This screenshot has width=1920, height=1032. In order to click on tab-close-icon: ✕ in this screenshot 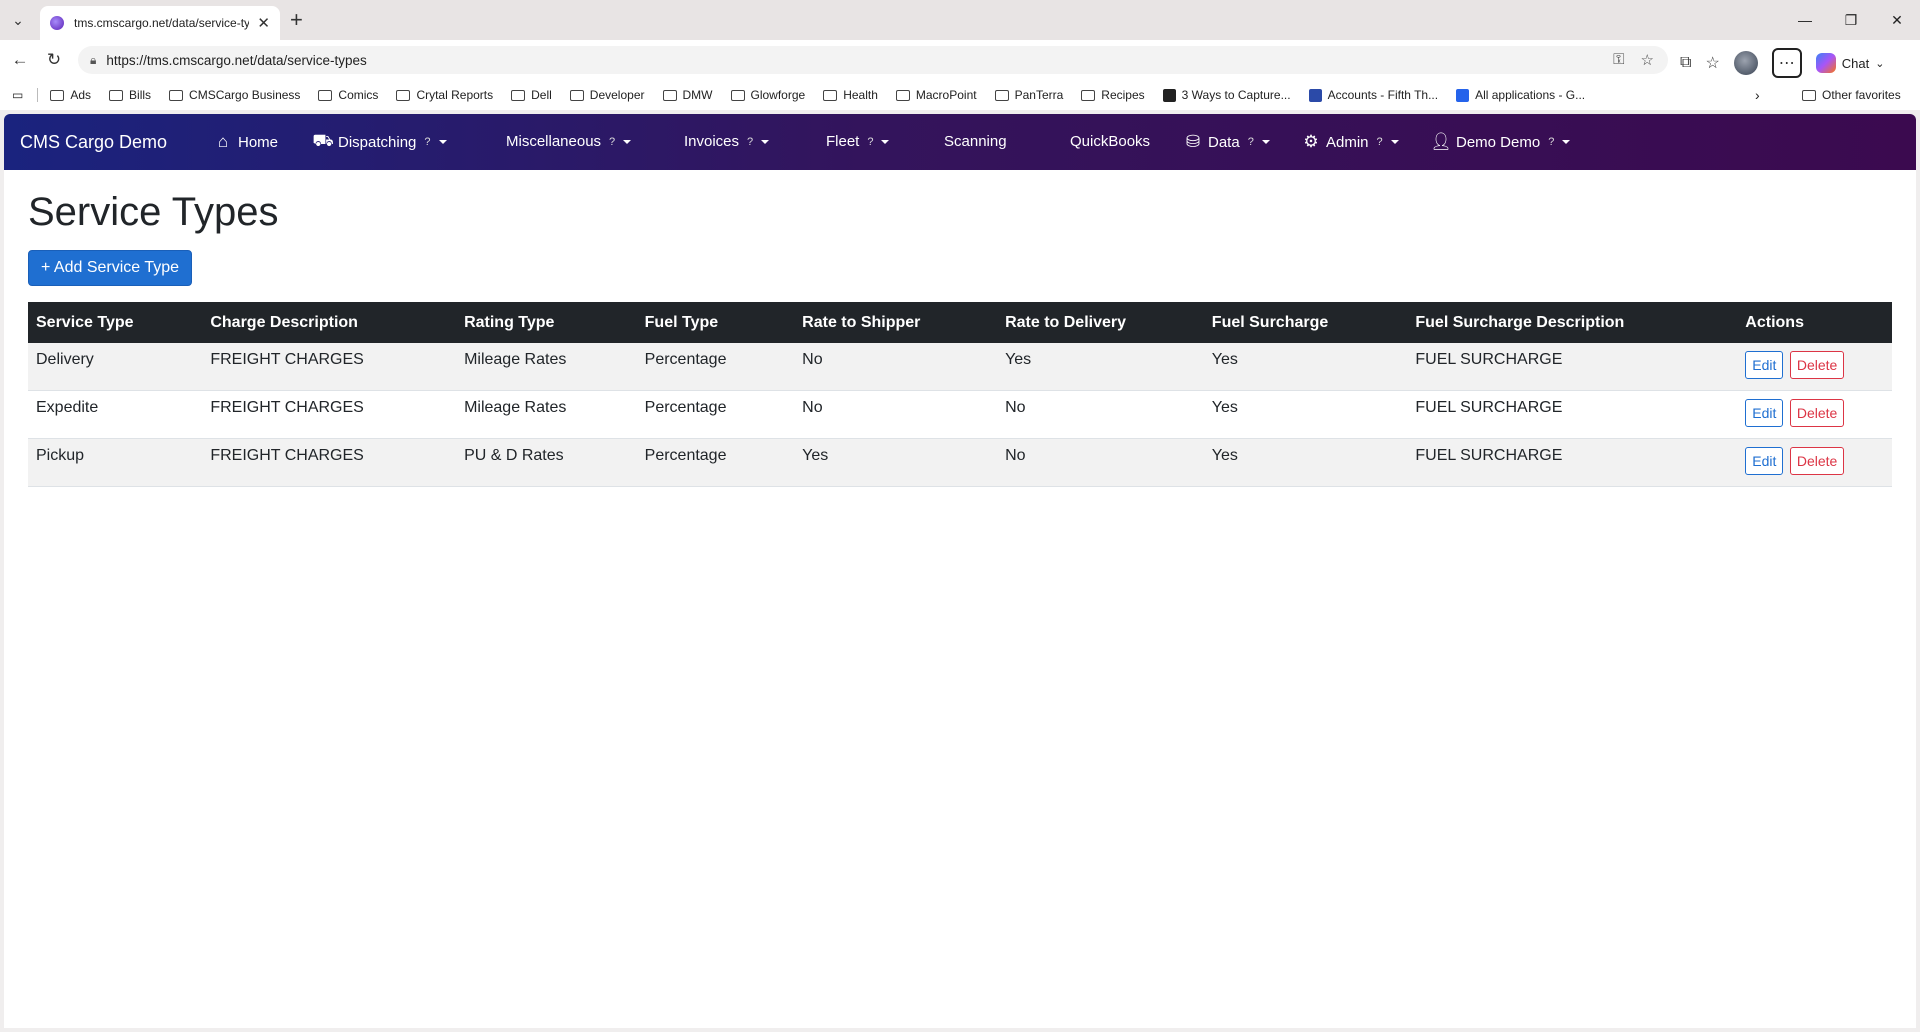, I will do `click(263, 23)`.